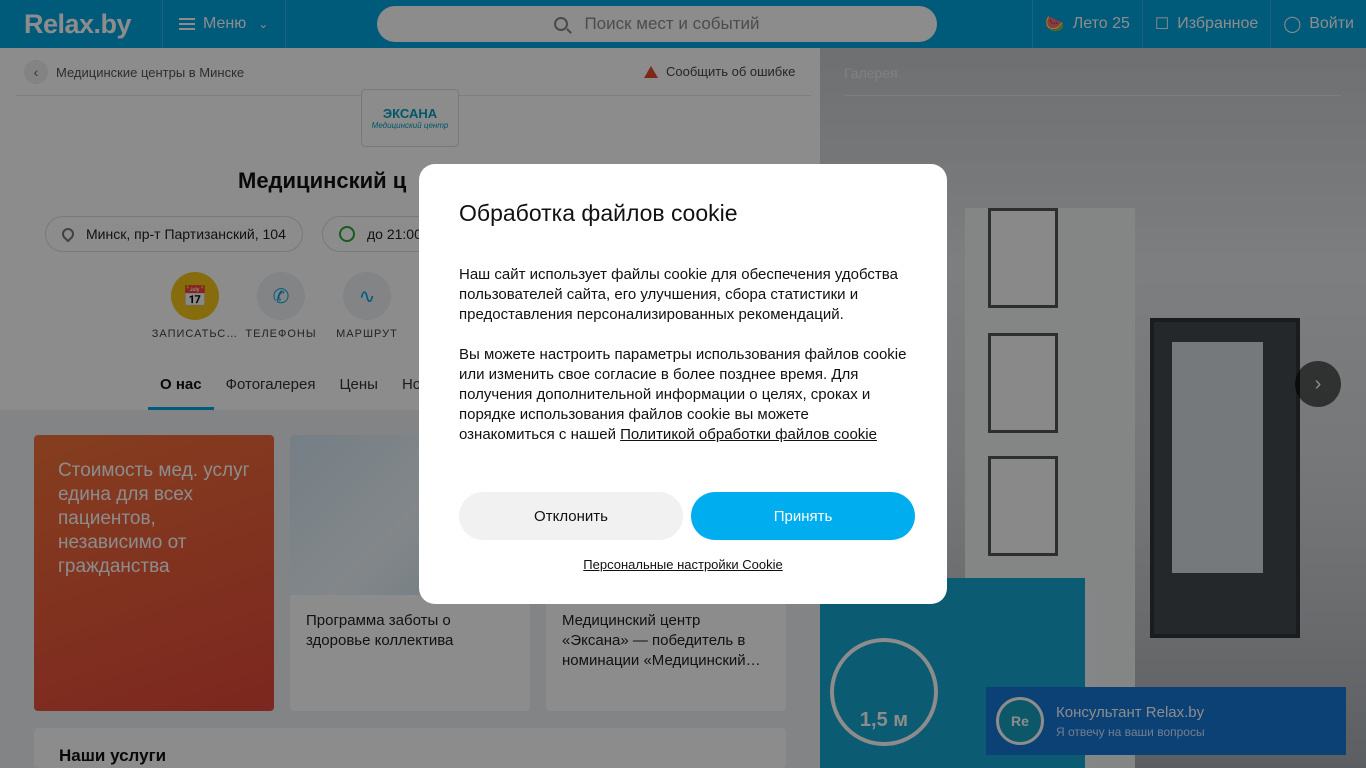 The width and height of the screenshot is (1366, 768). I want to click on accept-button: Принять, so click(803, 516).